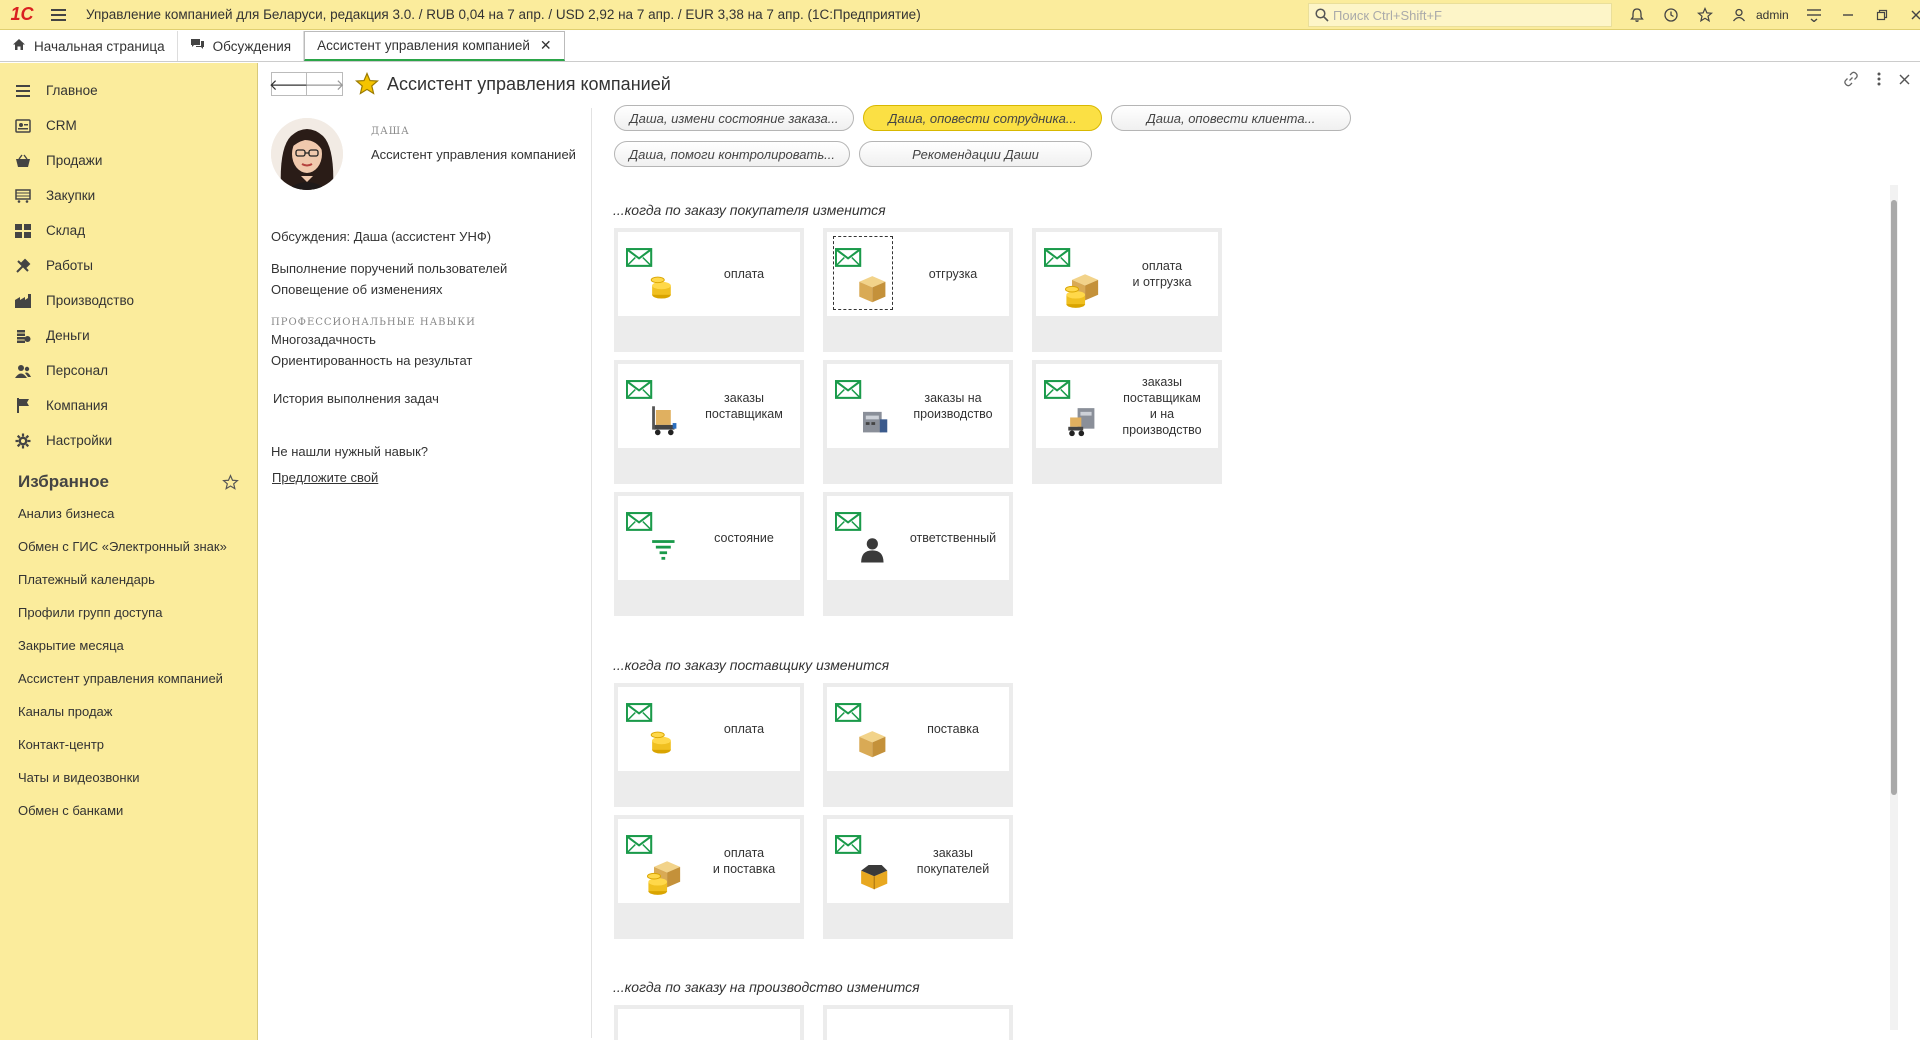  Describe the element at coordinates (90, 300) in the screenshot. I see `sidebar-item-label: Производство` at that location.